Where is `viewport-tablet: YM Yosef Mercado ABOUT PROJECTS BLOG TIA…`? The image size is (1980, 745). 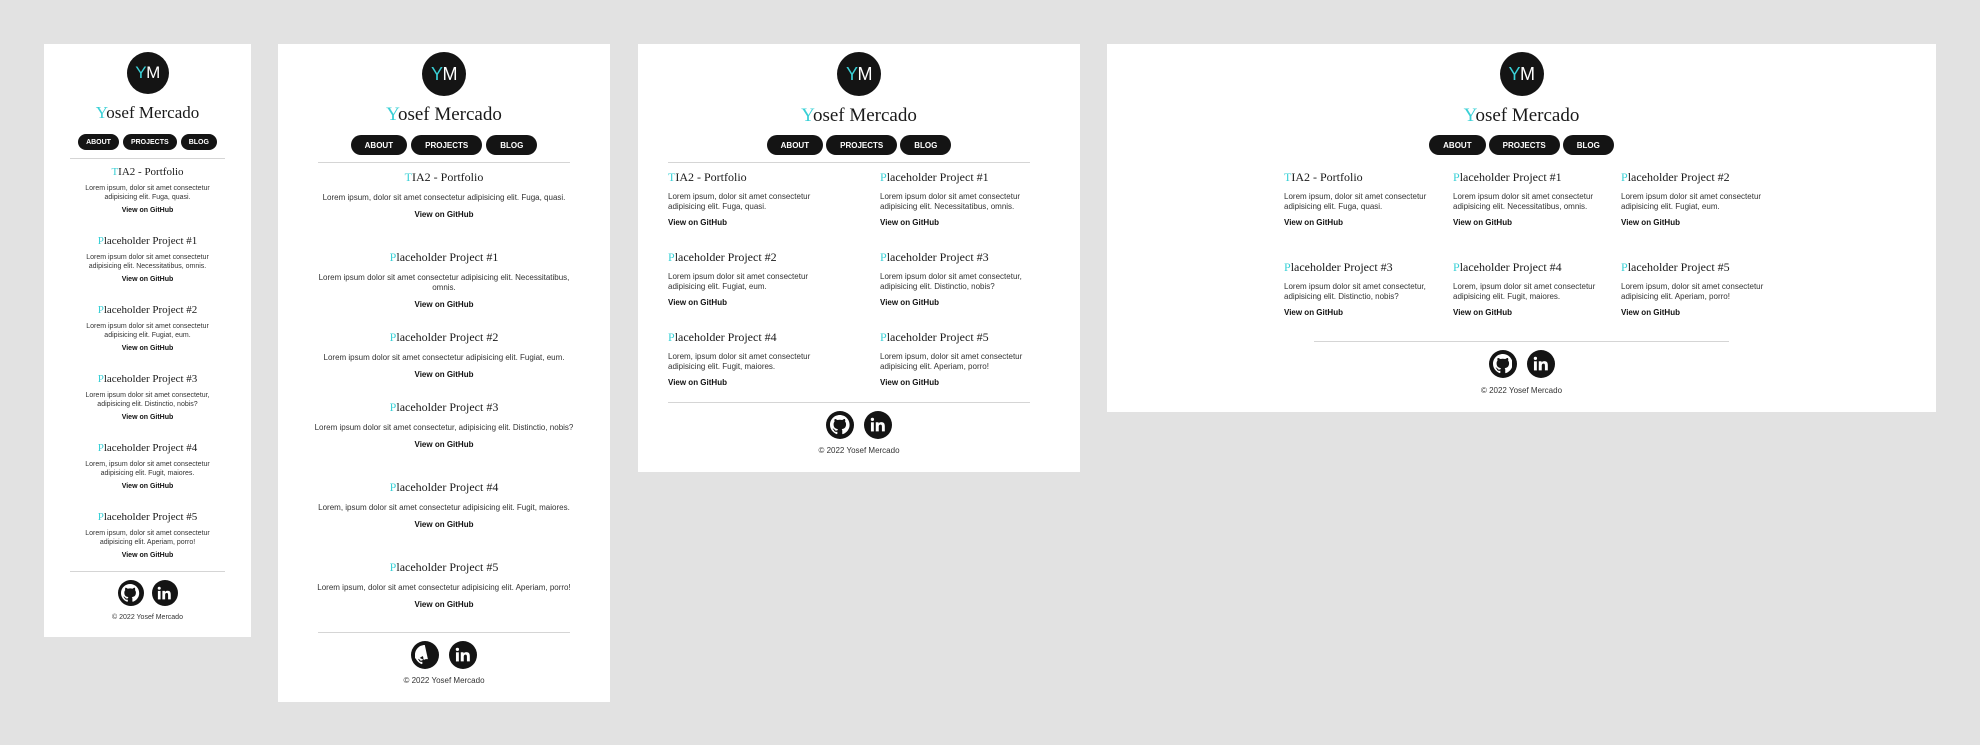
viewport-tablet: YM Yosef Mercado ABOUT PROJECTS BLOG TIA… is located at coordinates (859, 258).